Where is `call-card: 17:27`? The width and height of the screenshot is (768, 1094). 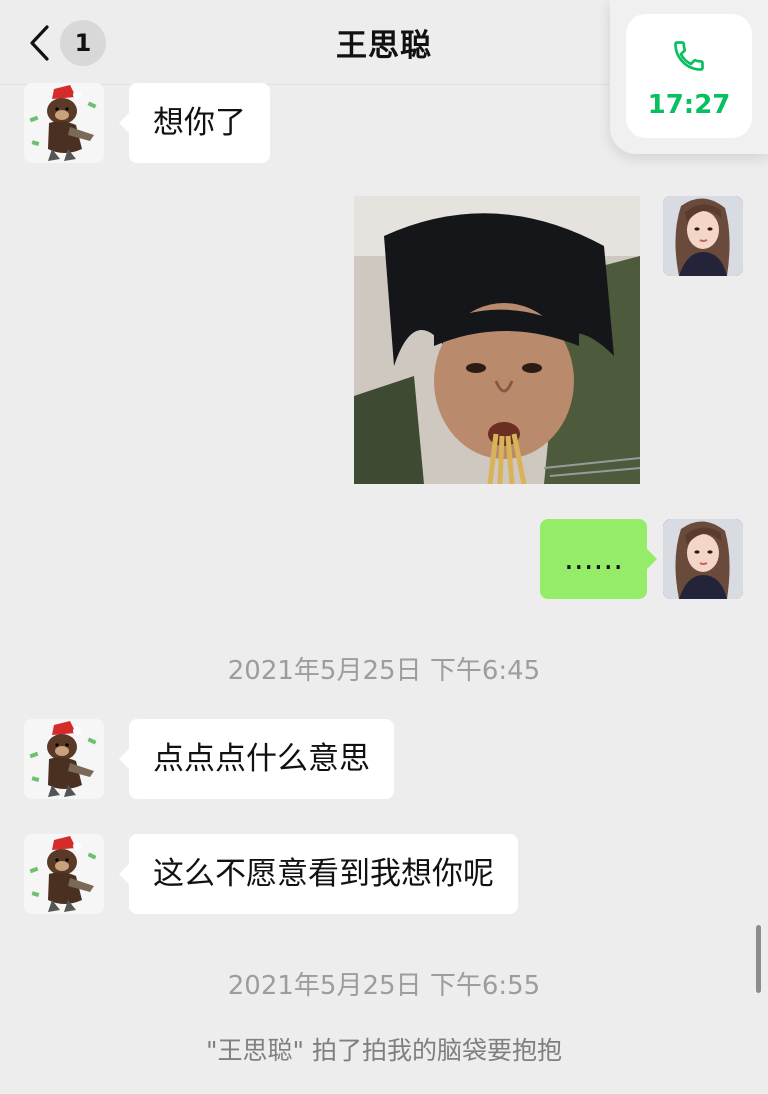
call-card: 17:27 is located at coordinates (689, 76).